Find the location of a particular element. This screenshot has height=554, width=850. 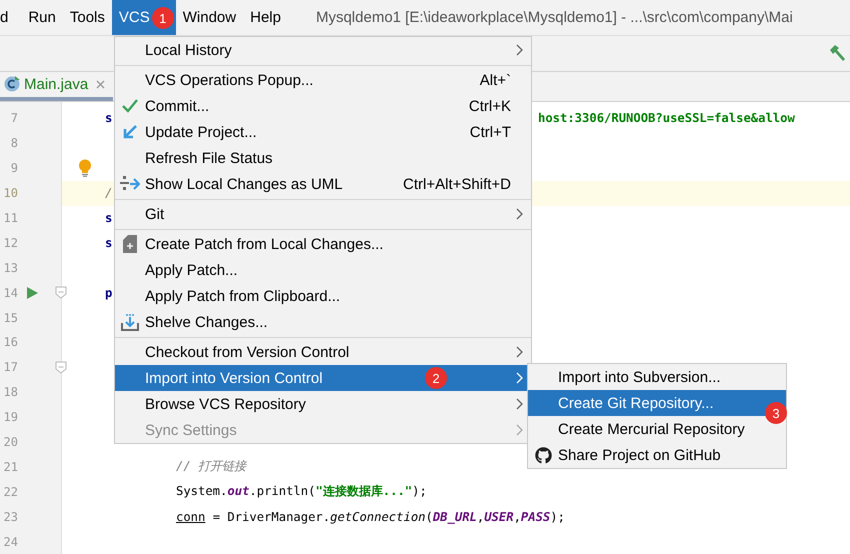

diagram-icon is located at coordinates (130, 184).